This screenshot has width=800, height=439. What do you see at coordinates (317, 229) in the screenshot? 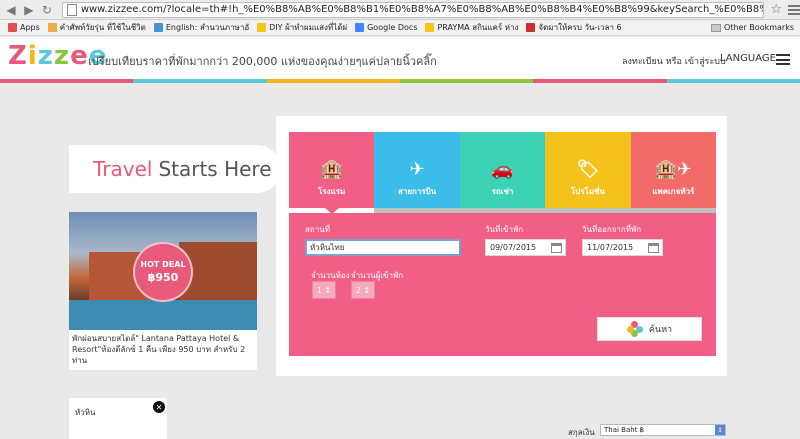
I see `location-label: สถานที่` at bounding box center [317, 229].